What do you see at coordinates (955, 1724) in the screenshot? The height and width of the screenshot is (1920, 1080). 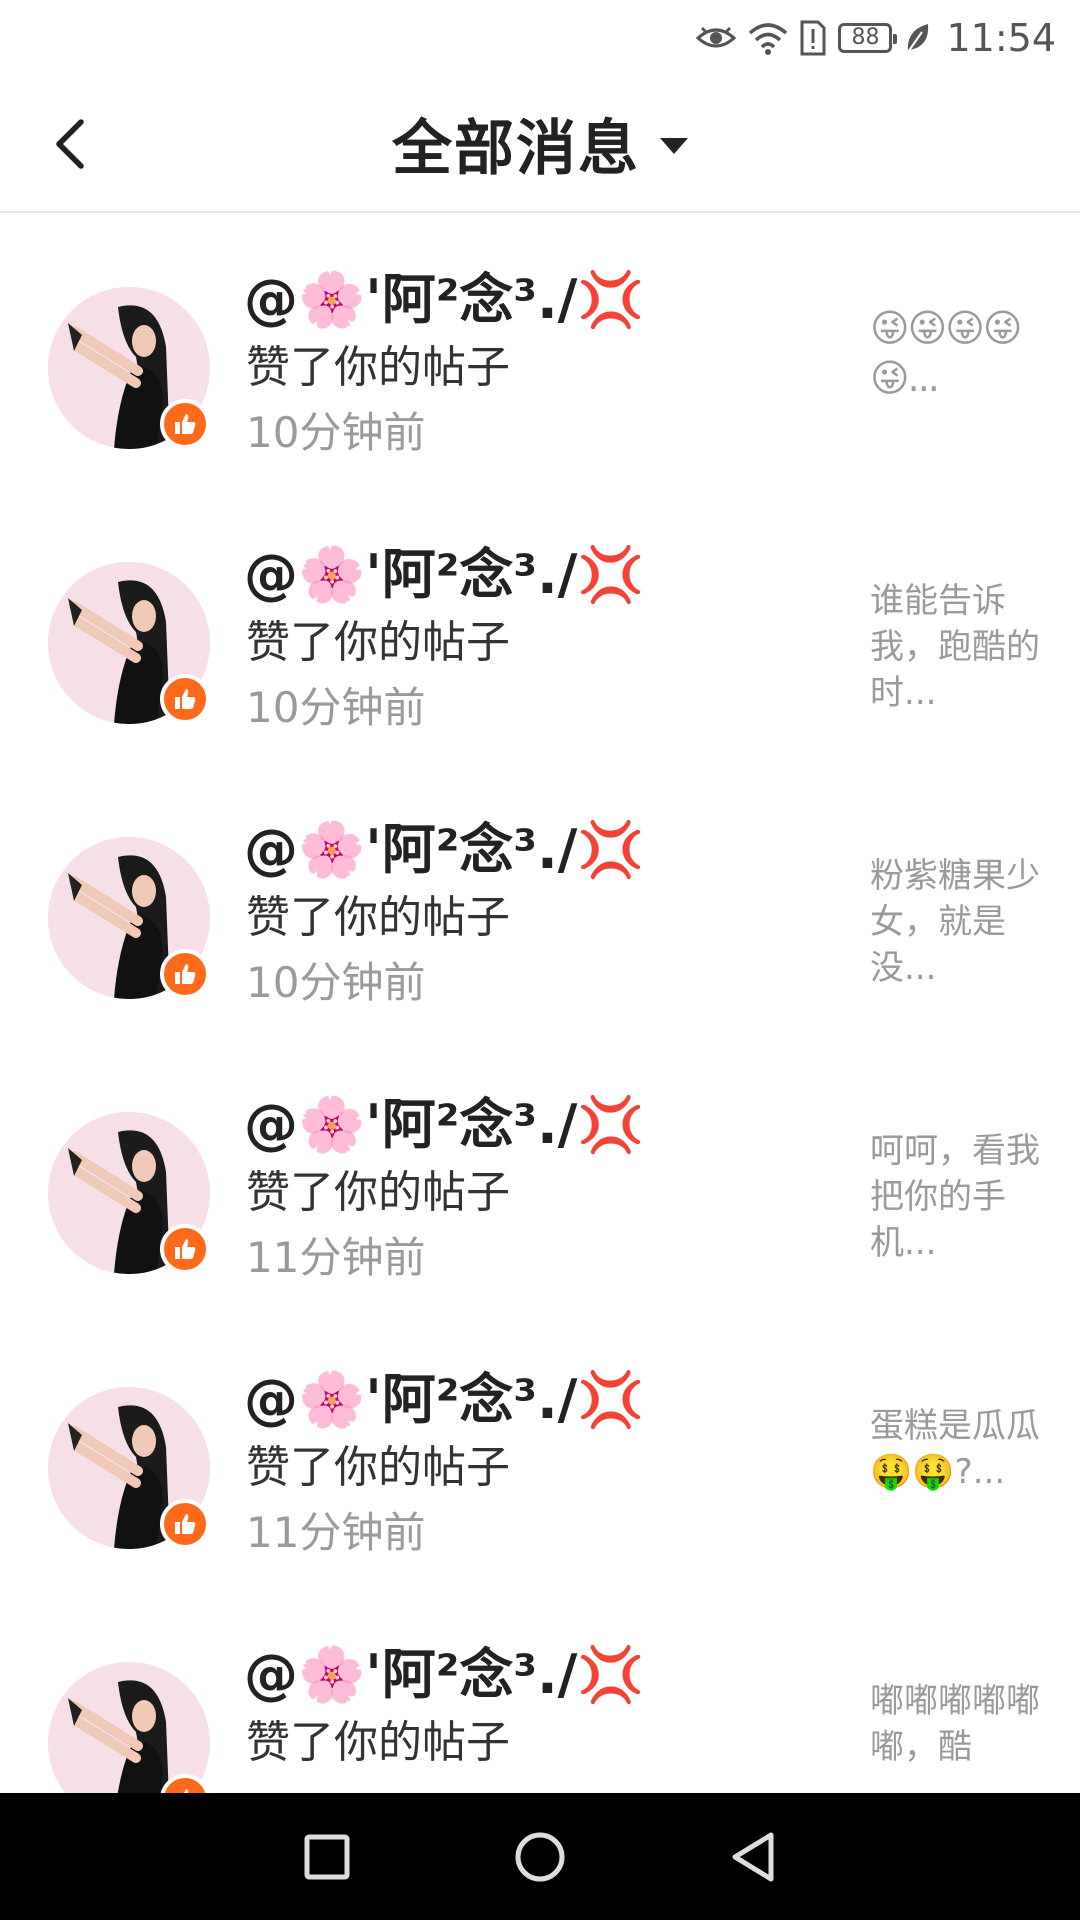 I see `post-preview: 嘟嘟嘟嘟嘟嘟，酷` at bounding box center [955, 1724].